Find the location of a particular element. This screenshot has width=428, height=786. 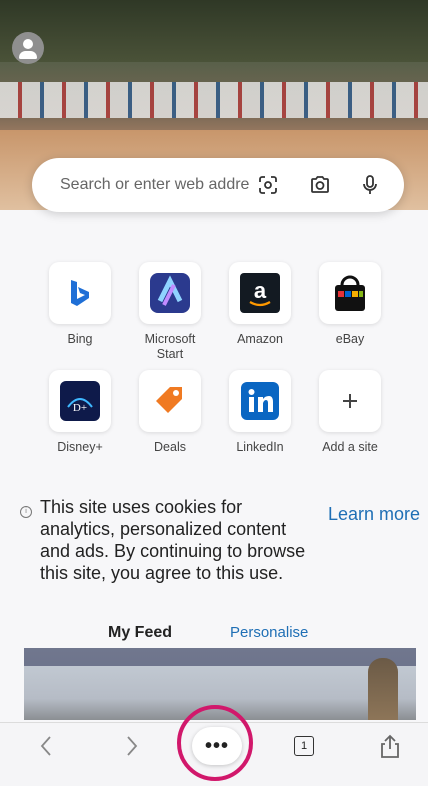

share-icon is located at coordinates (390, 746).